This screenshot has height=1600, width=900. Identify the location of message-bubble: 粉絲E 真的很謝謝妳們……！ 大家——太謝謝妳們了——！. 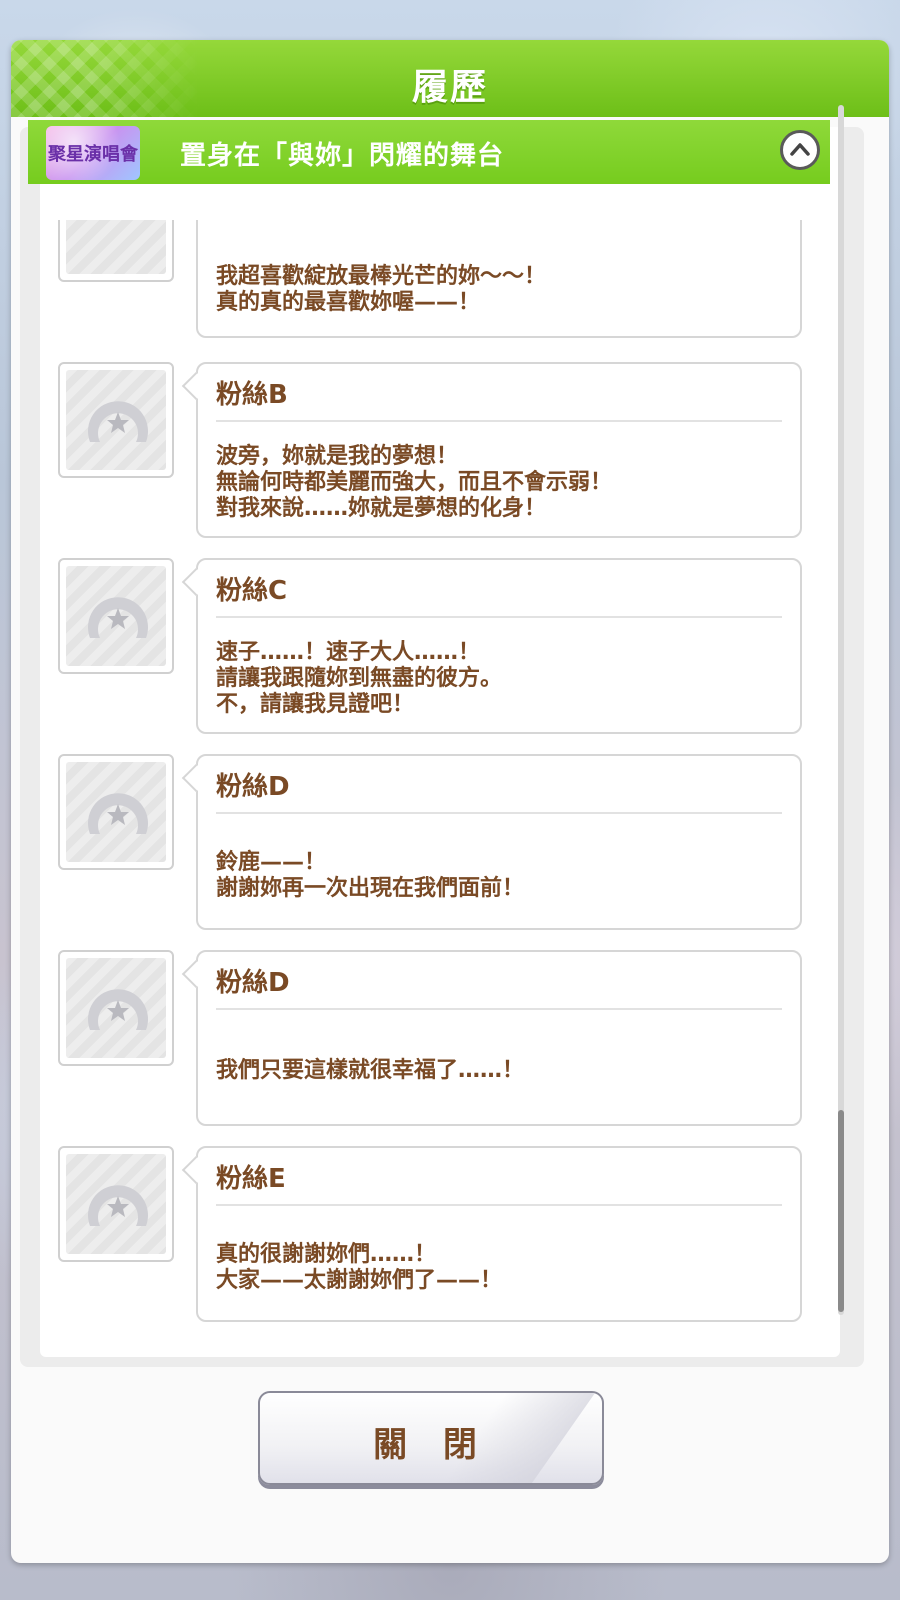
(491, 1234).